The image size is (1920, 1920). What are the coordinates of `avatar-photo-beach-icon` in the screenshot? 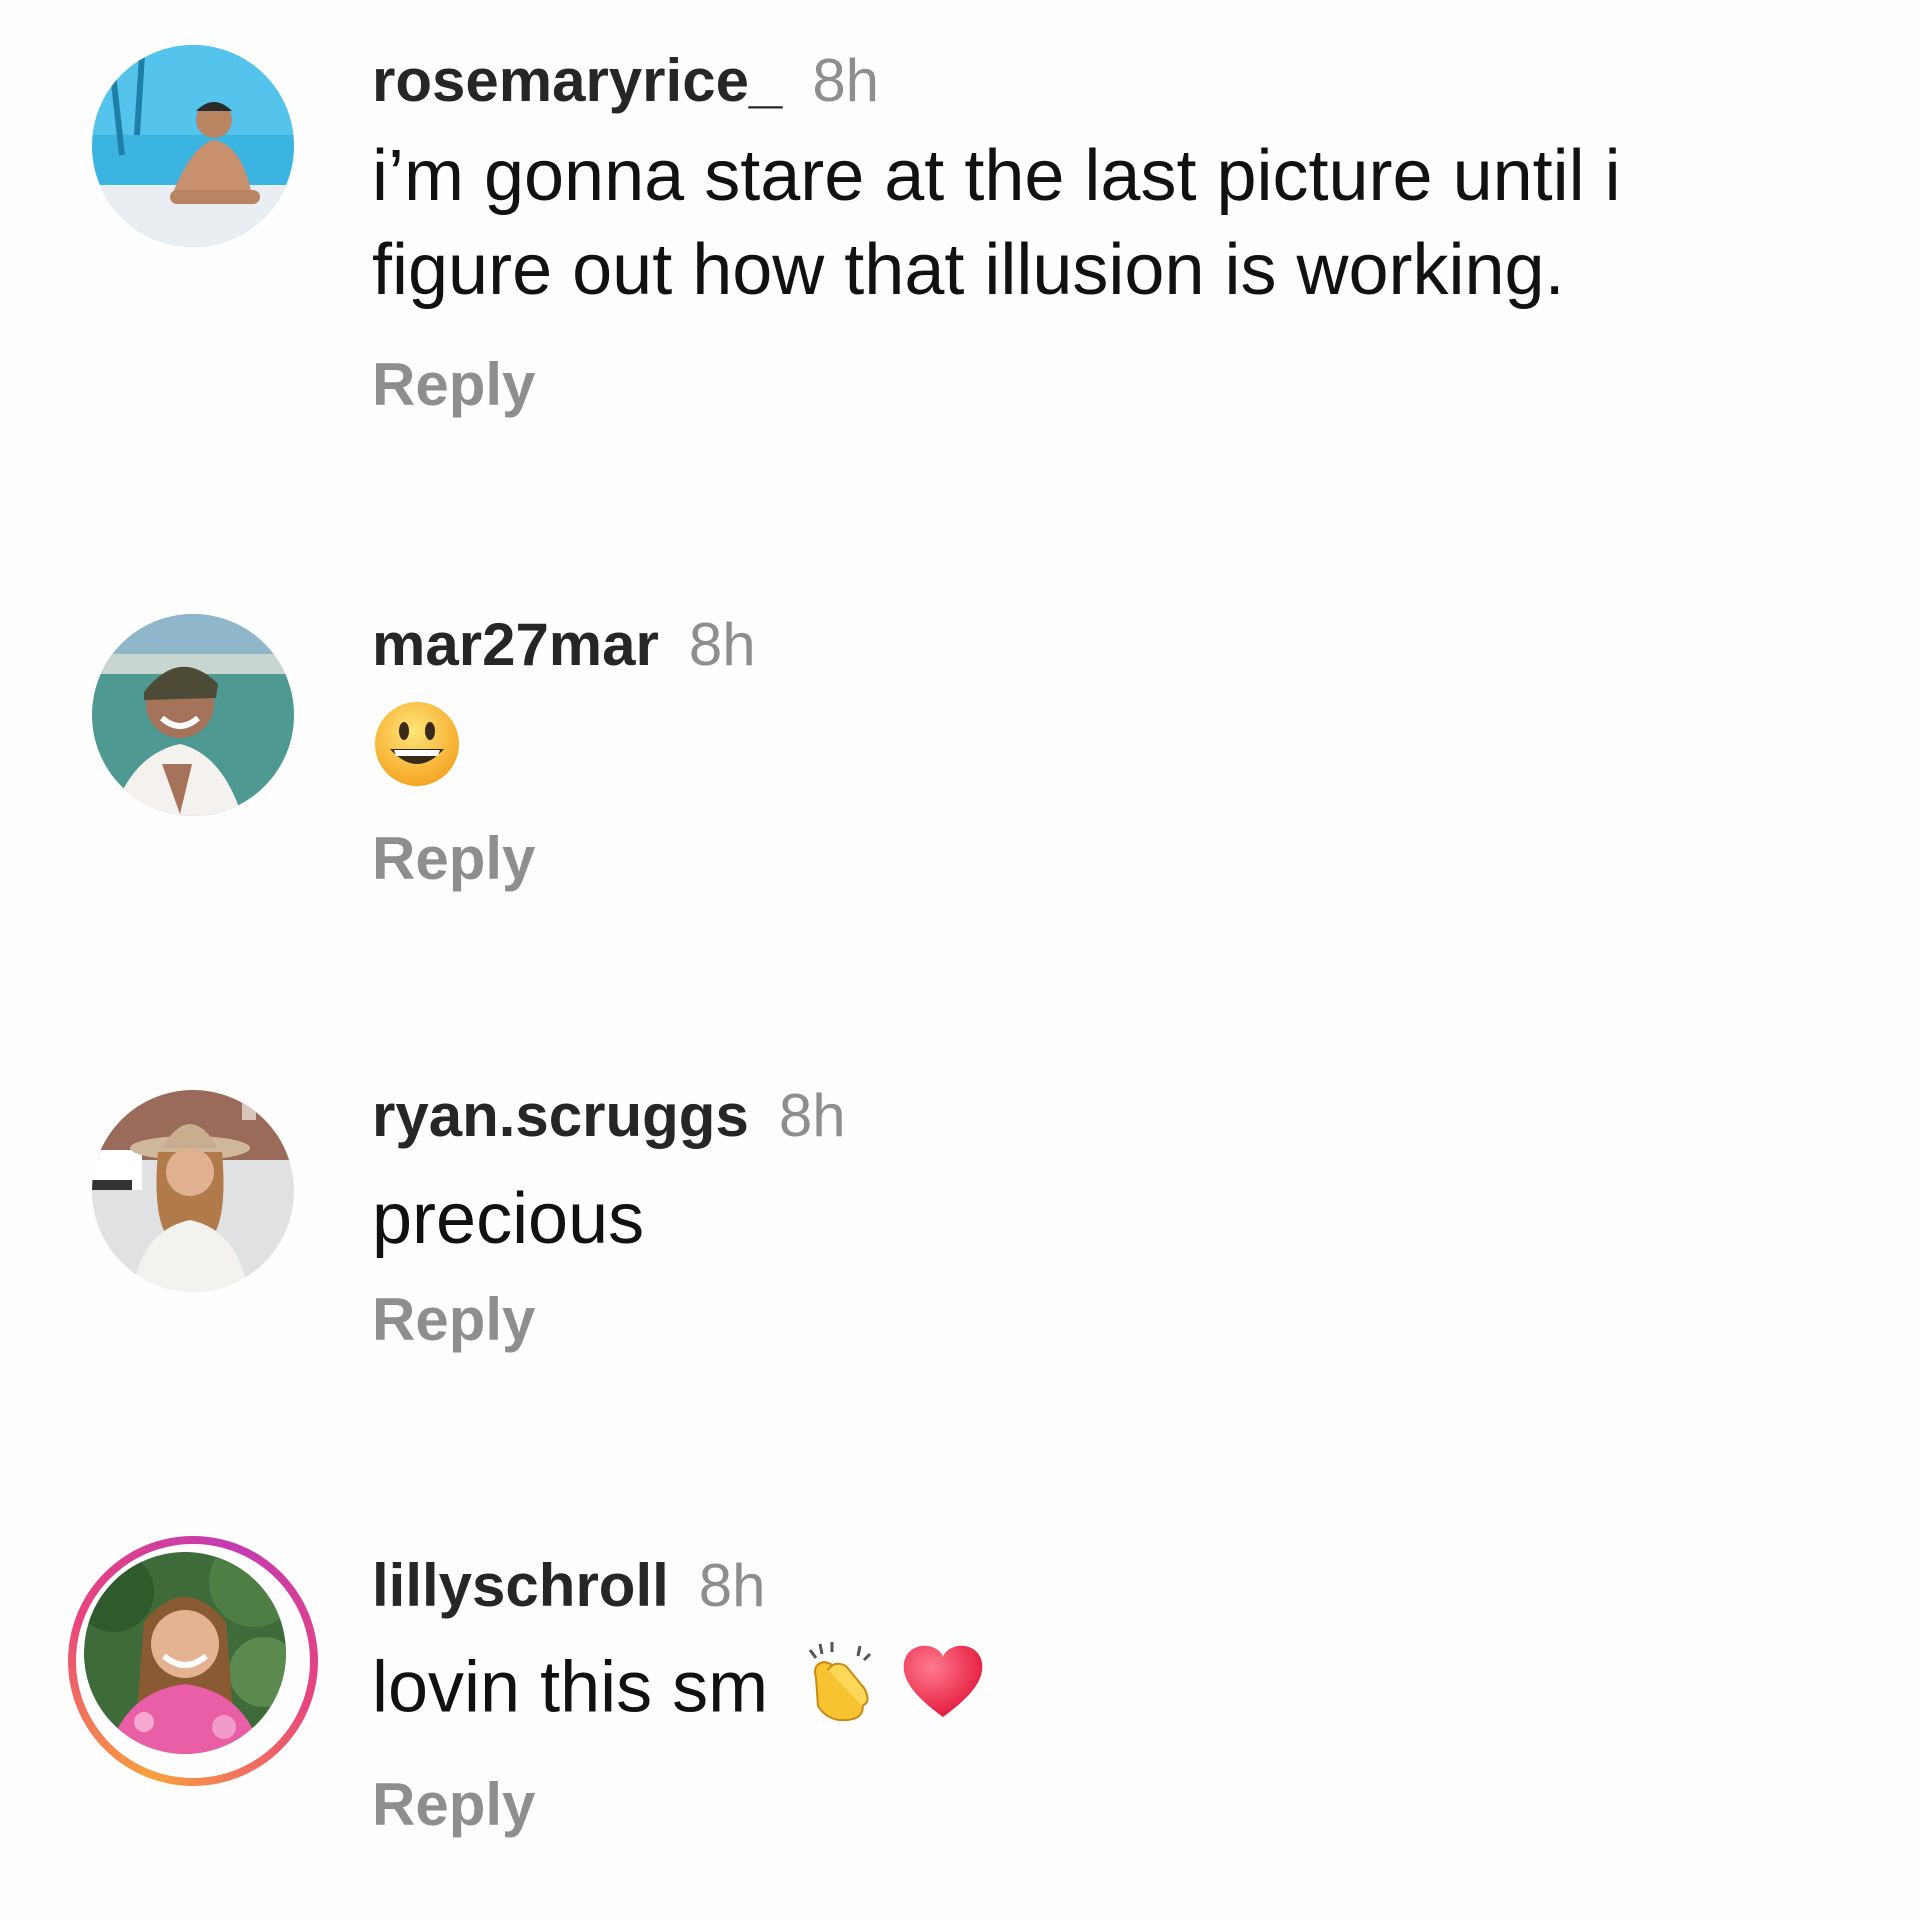 It's located at (193, 715).